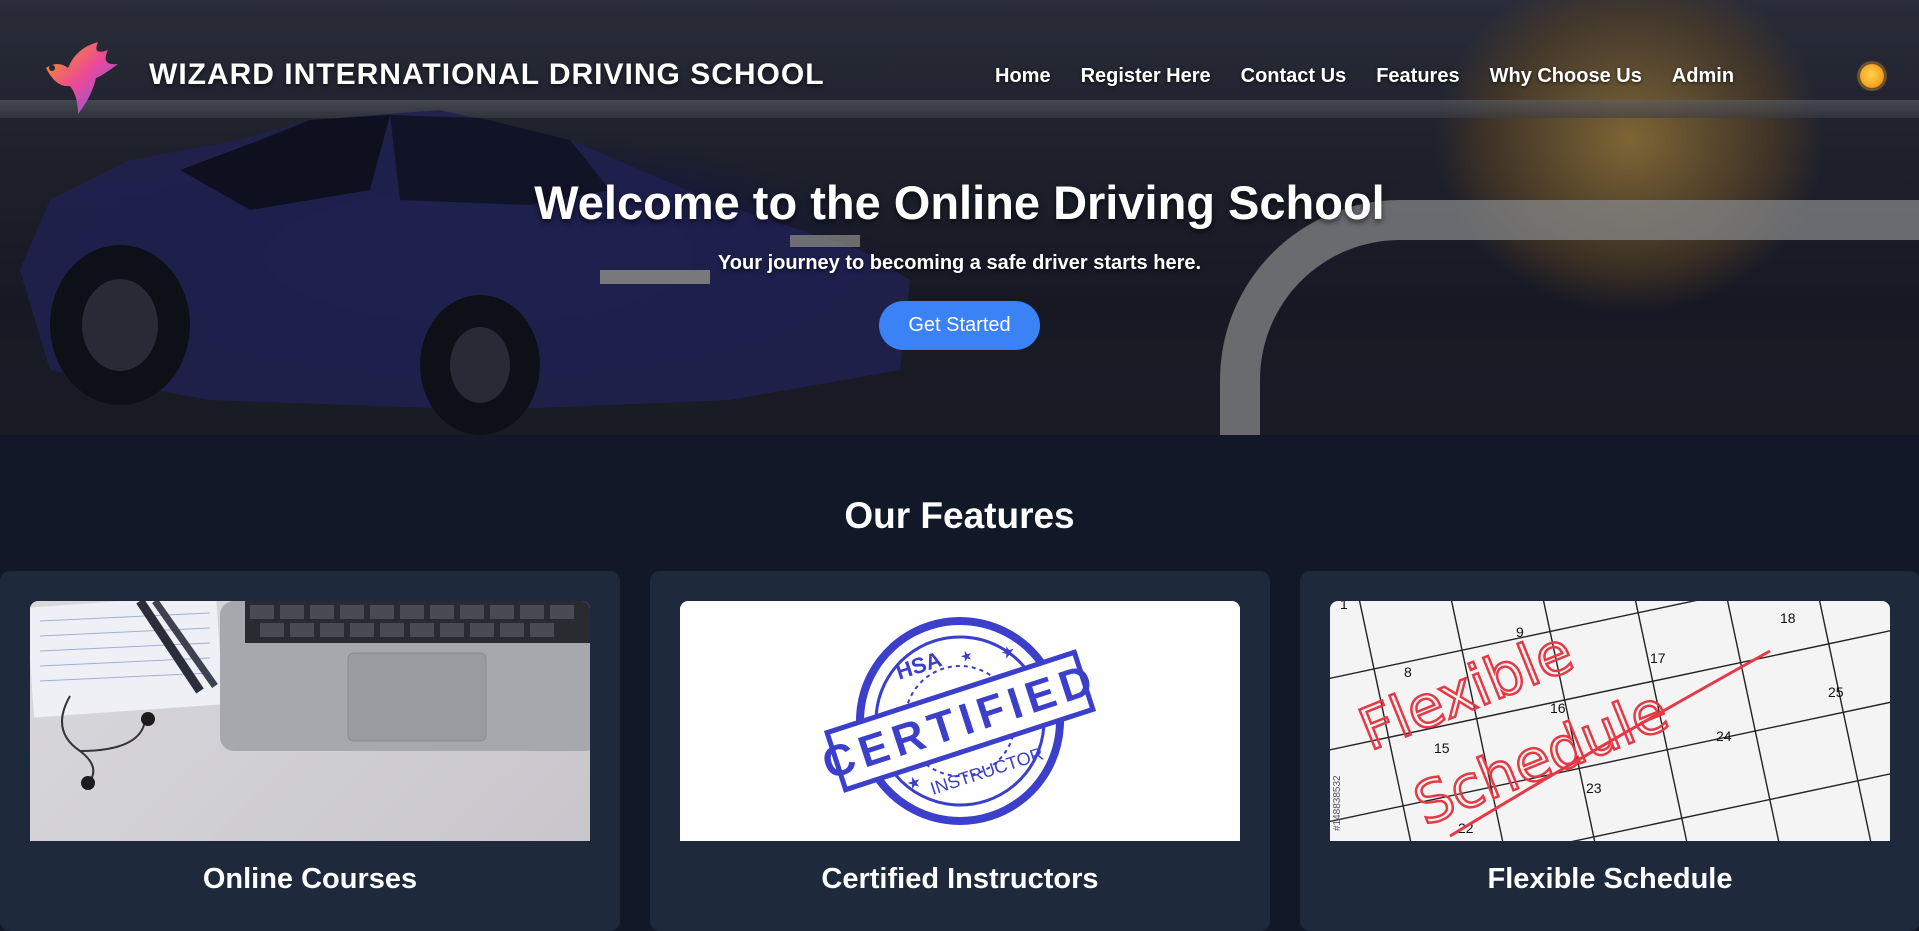 The width and height of the screenshot is (1919, 931). What do you see at coordinates (1337, 803) in the screenshot?
I see `stock-id: #148838532` at bounding box center [1337, 803].